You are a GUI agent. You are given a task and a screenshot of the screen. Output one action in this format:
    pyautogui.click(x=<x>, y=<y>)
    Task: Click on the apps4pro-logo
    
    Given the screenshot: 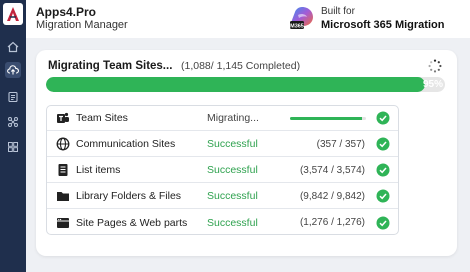 What is the action you would take?
    pyautogui.click(x=13, y=14)
    